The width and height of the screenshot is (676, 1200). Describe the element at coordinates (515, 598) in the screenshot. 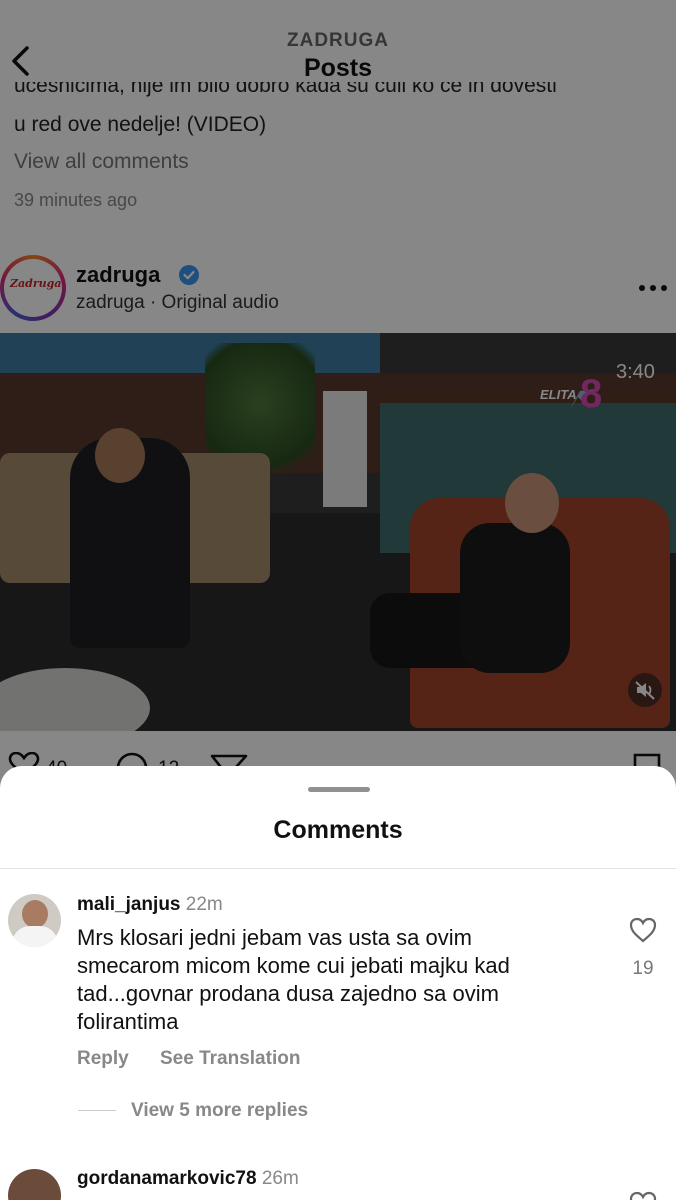

I see `video-scene-person-right` at that location.